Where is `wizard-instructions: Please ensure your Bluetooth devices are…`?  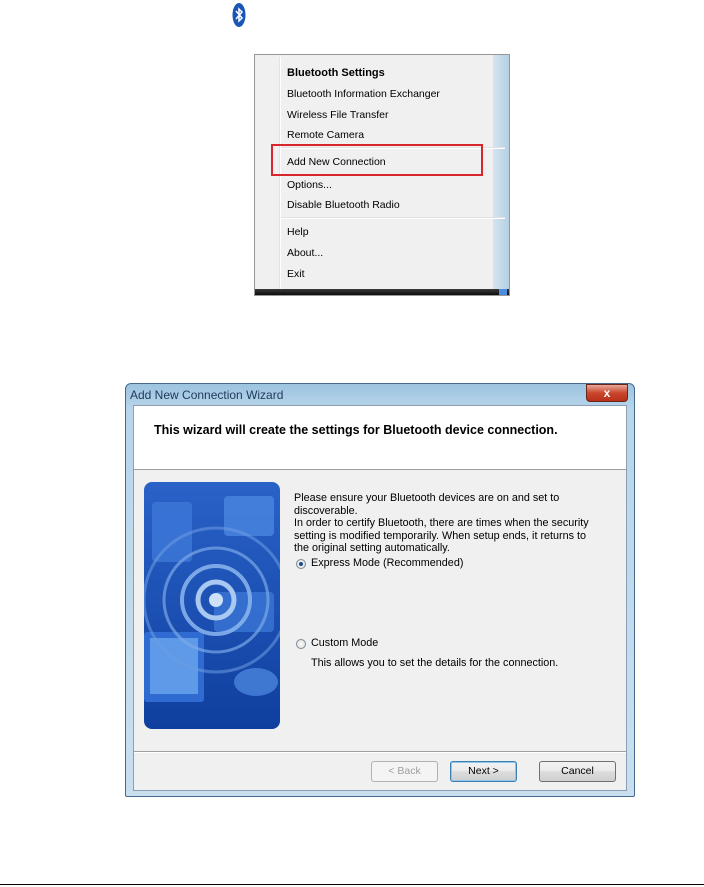
wizard-instructions: Please ensure your Bluetooth devices are… is located at coordinates (444, 523).